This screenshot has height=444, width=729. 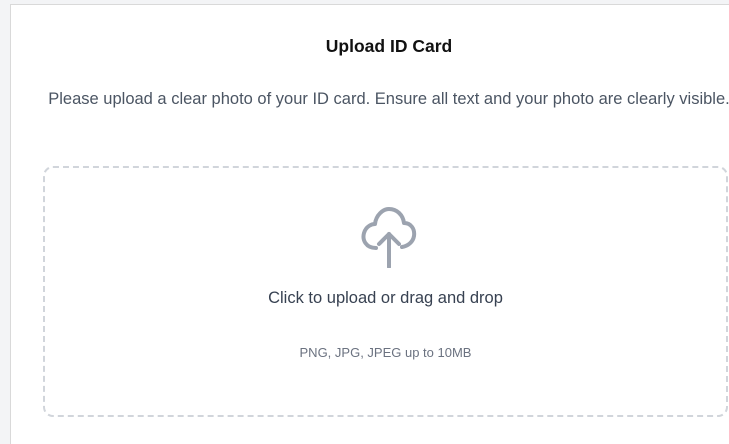 What do you see at coordinates (385, 352) in the screenshot?
I see `file-type-hint: PNG, JPG, JPEG up to 10MB` at bounding box center [385, 352].